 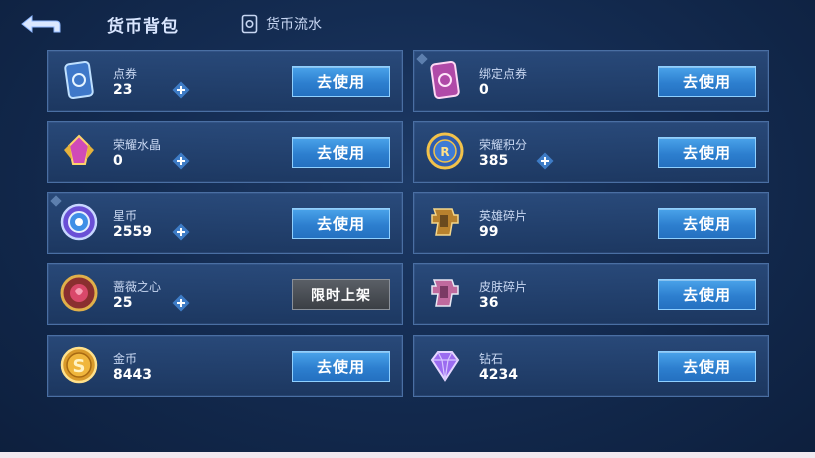 What do you see at coordinates (225, 152) in the screenshot?
I see `currency-card-glory-crystal: 荣耀水晶 0 去使用` at bounding box center [225, 152].